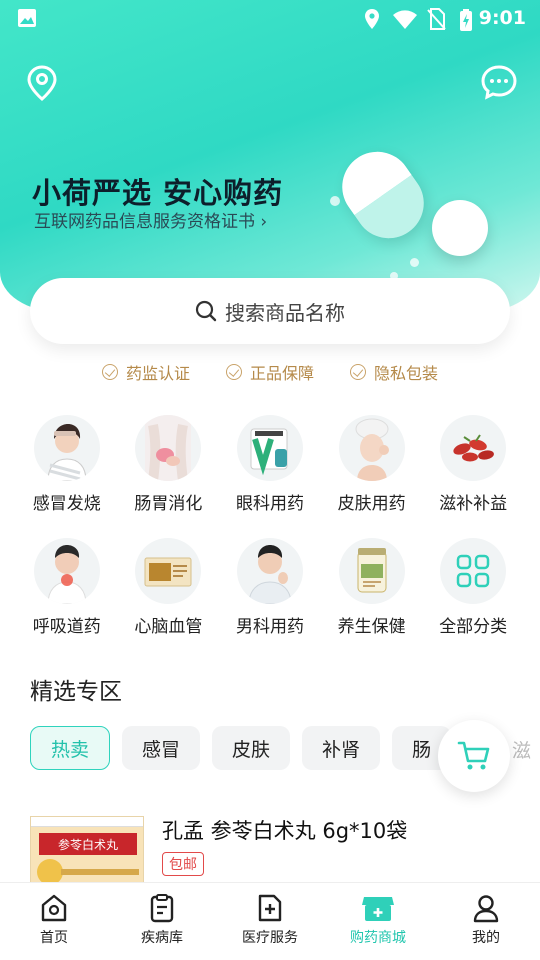 This screenshot has height=960, width=540. I want to click on location-button, so click(42, 83).